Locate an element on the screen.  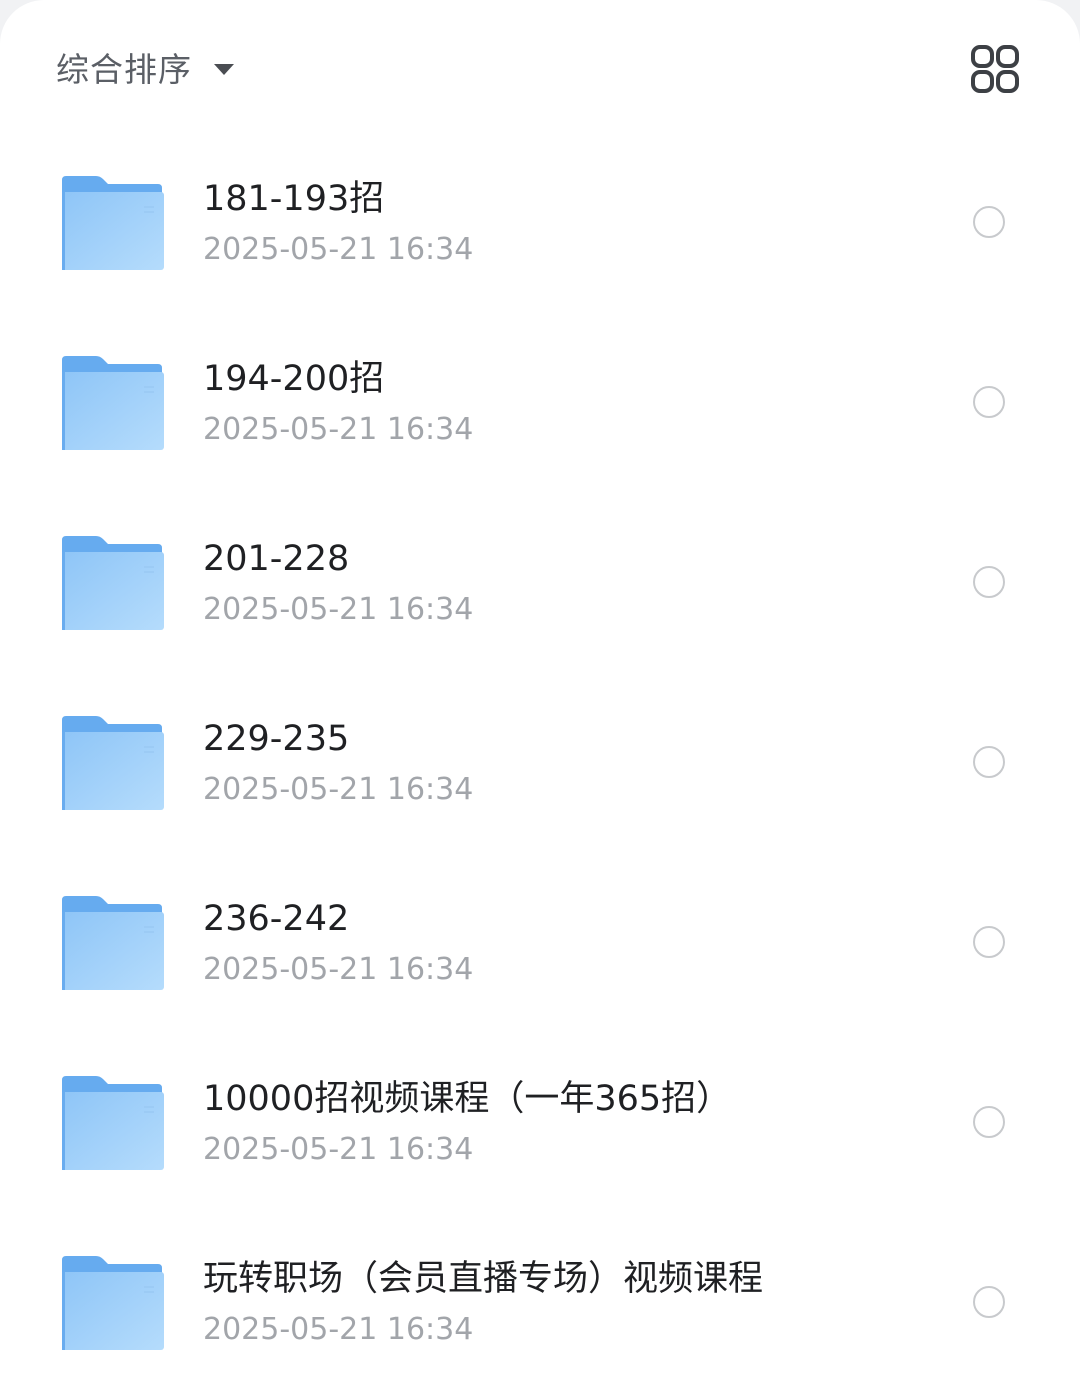
file-row: 194-200招 2025-05-21 16:34 is located at coordinates (540, 402).